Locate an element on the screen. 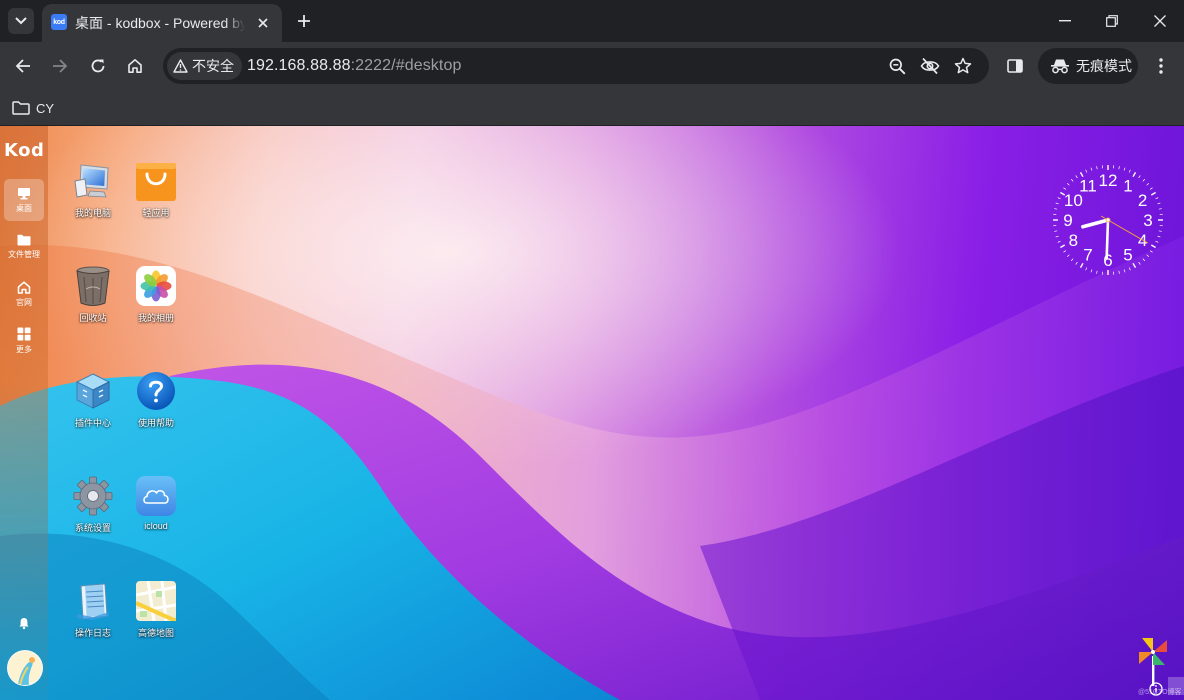 The height and width of the screenshot is (700, 1184). incognito-indicator: 无痕模式 is located at coordinates (1088, 66).